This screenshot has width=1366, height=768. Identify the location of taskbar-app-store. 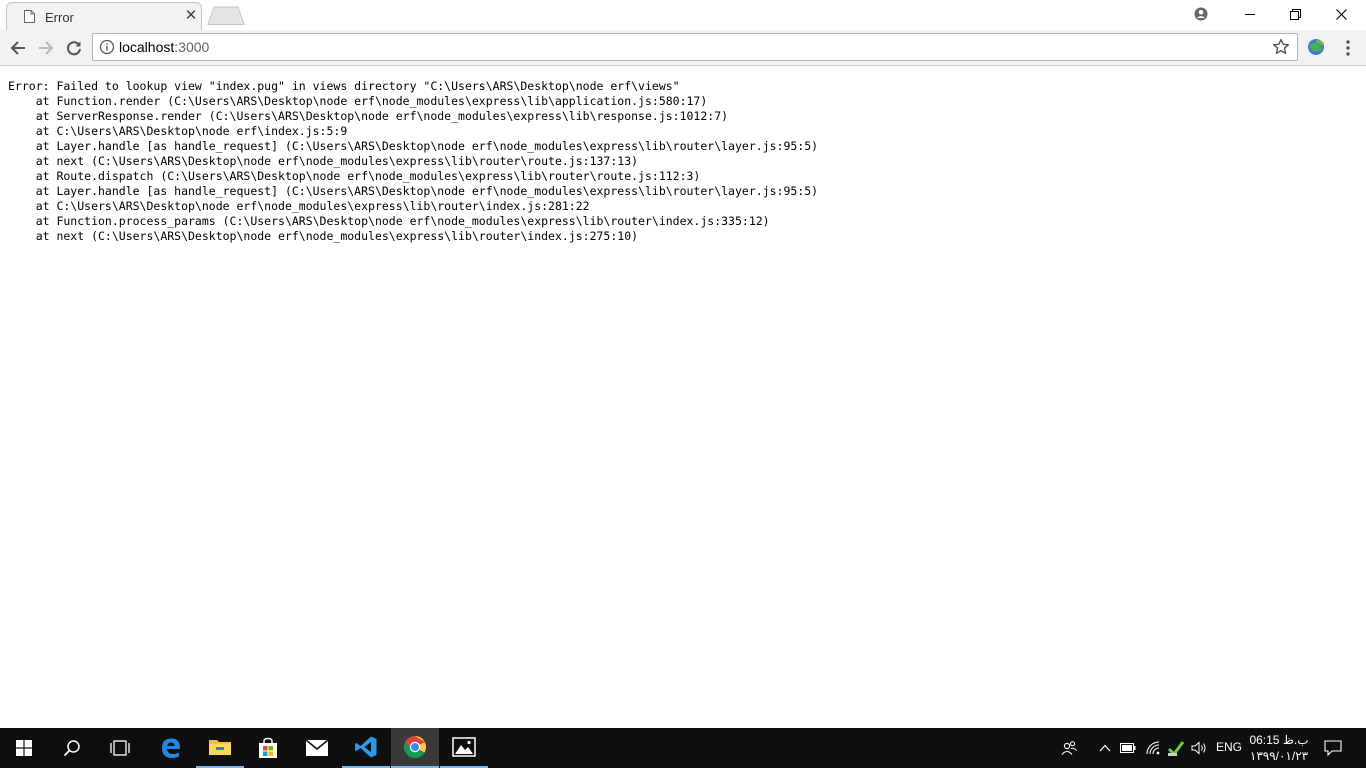
(268, 748).